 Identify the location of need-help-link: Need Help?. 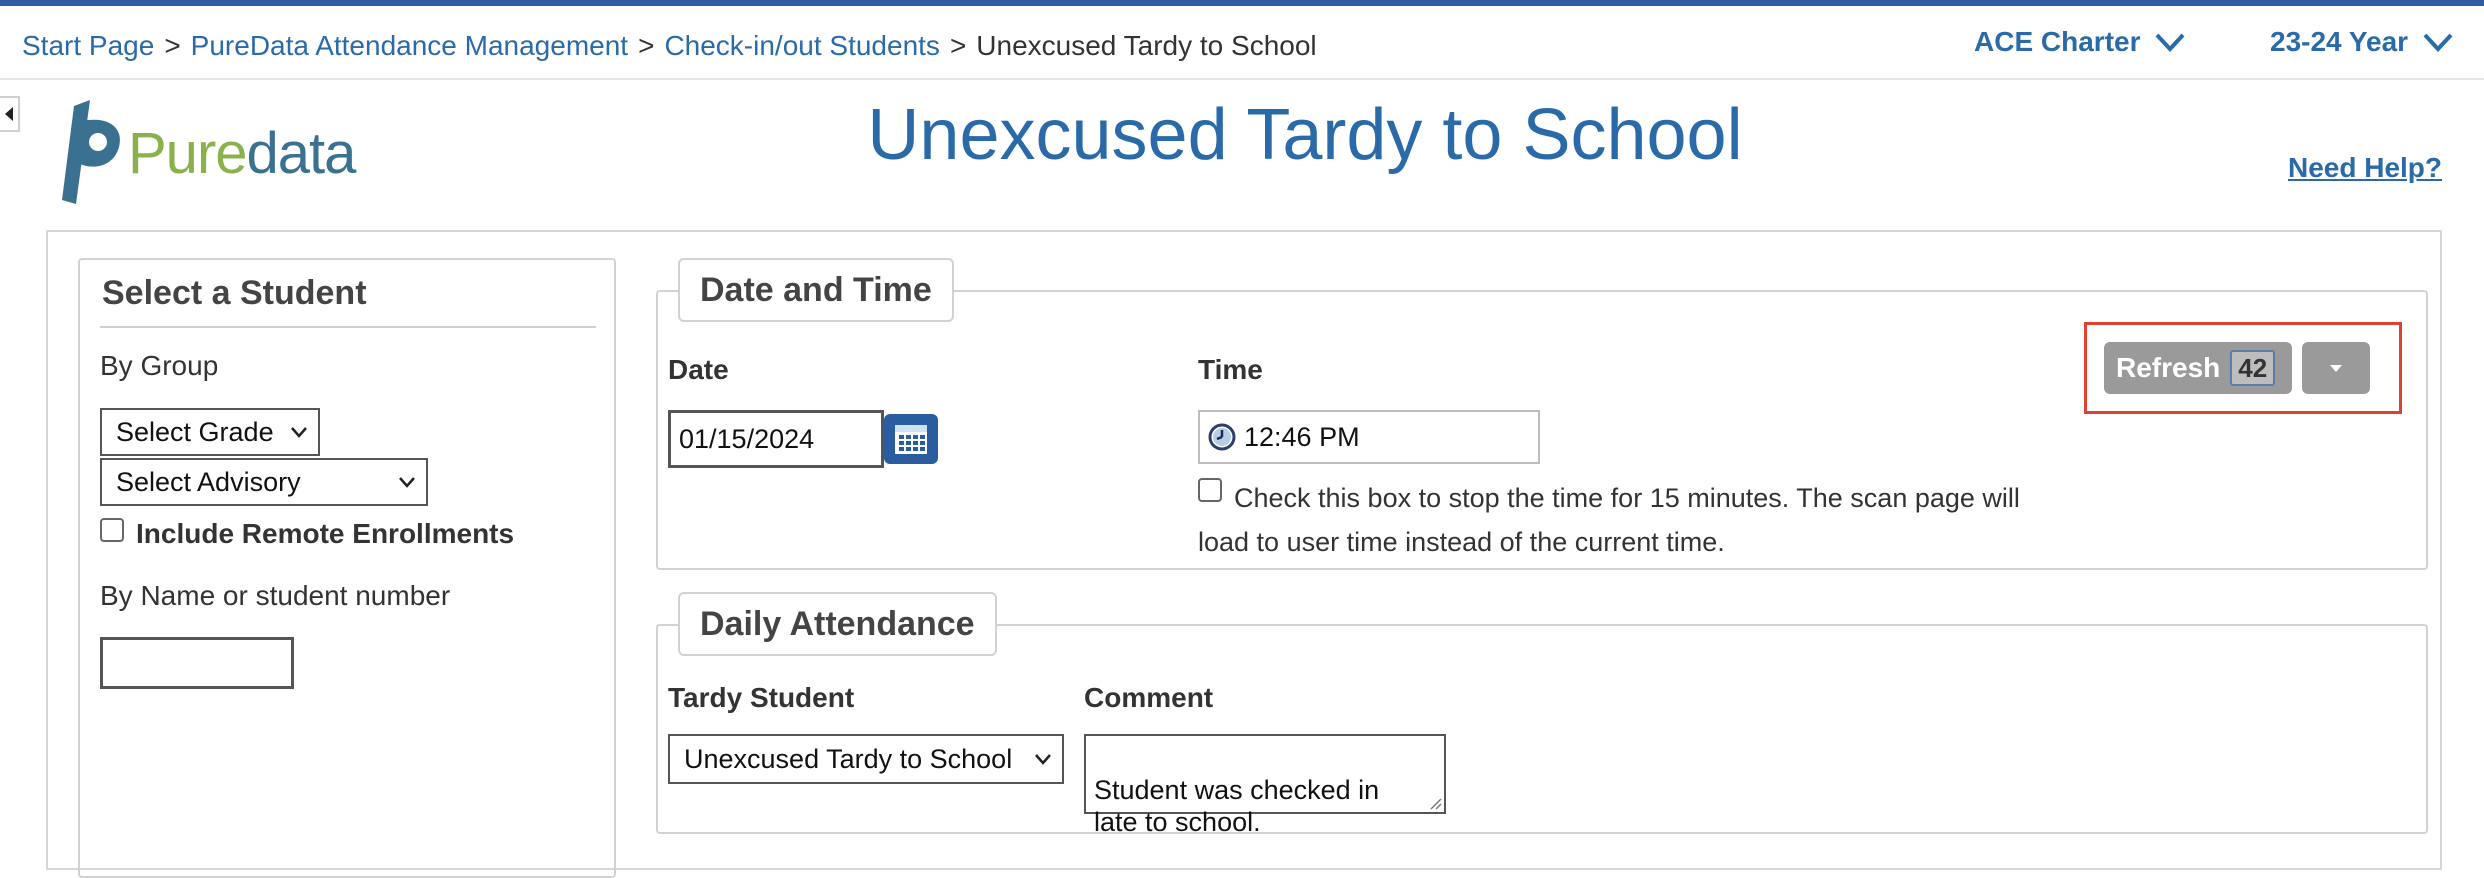
(2365, 168).